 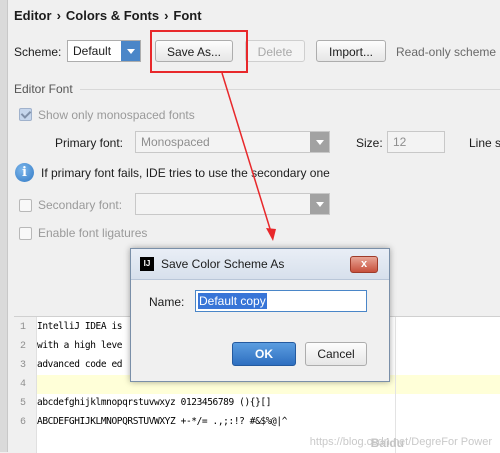 I want to click on close-icon: x, so click(x=364, y=264).